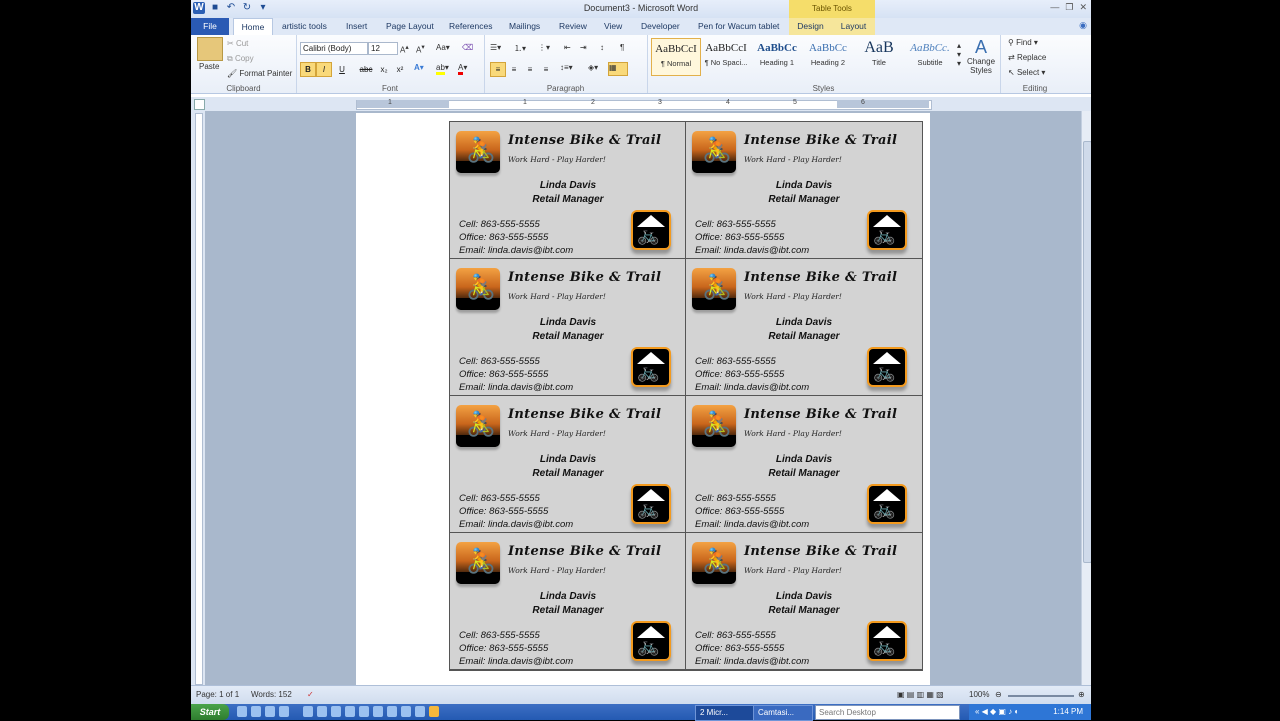 This screenshot has height=721, width=1280. What do you see at coordinates (270, 711) in the screenshot?
I see `quicklaunch-excel-icon` at bounding box center [270, 711].